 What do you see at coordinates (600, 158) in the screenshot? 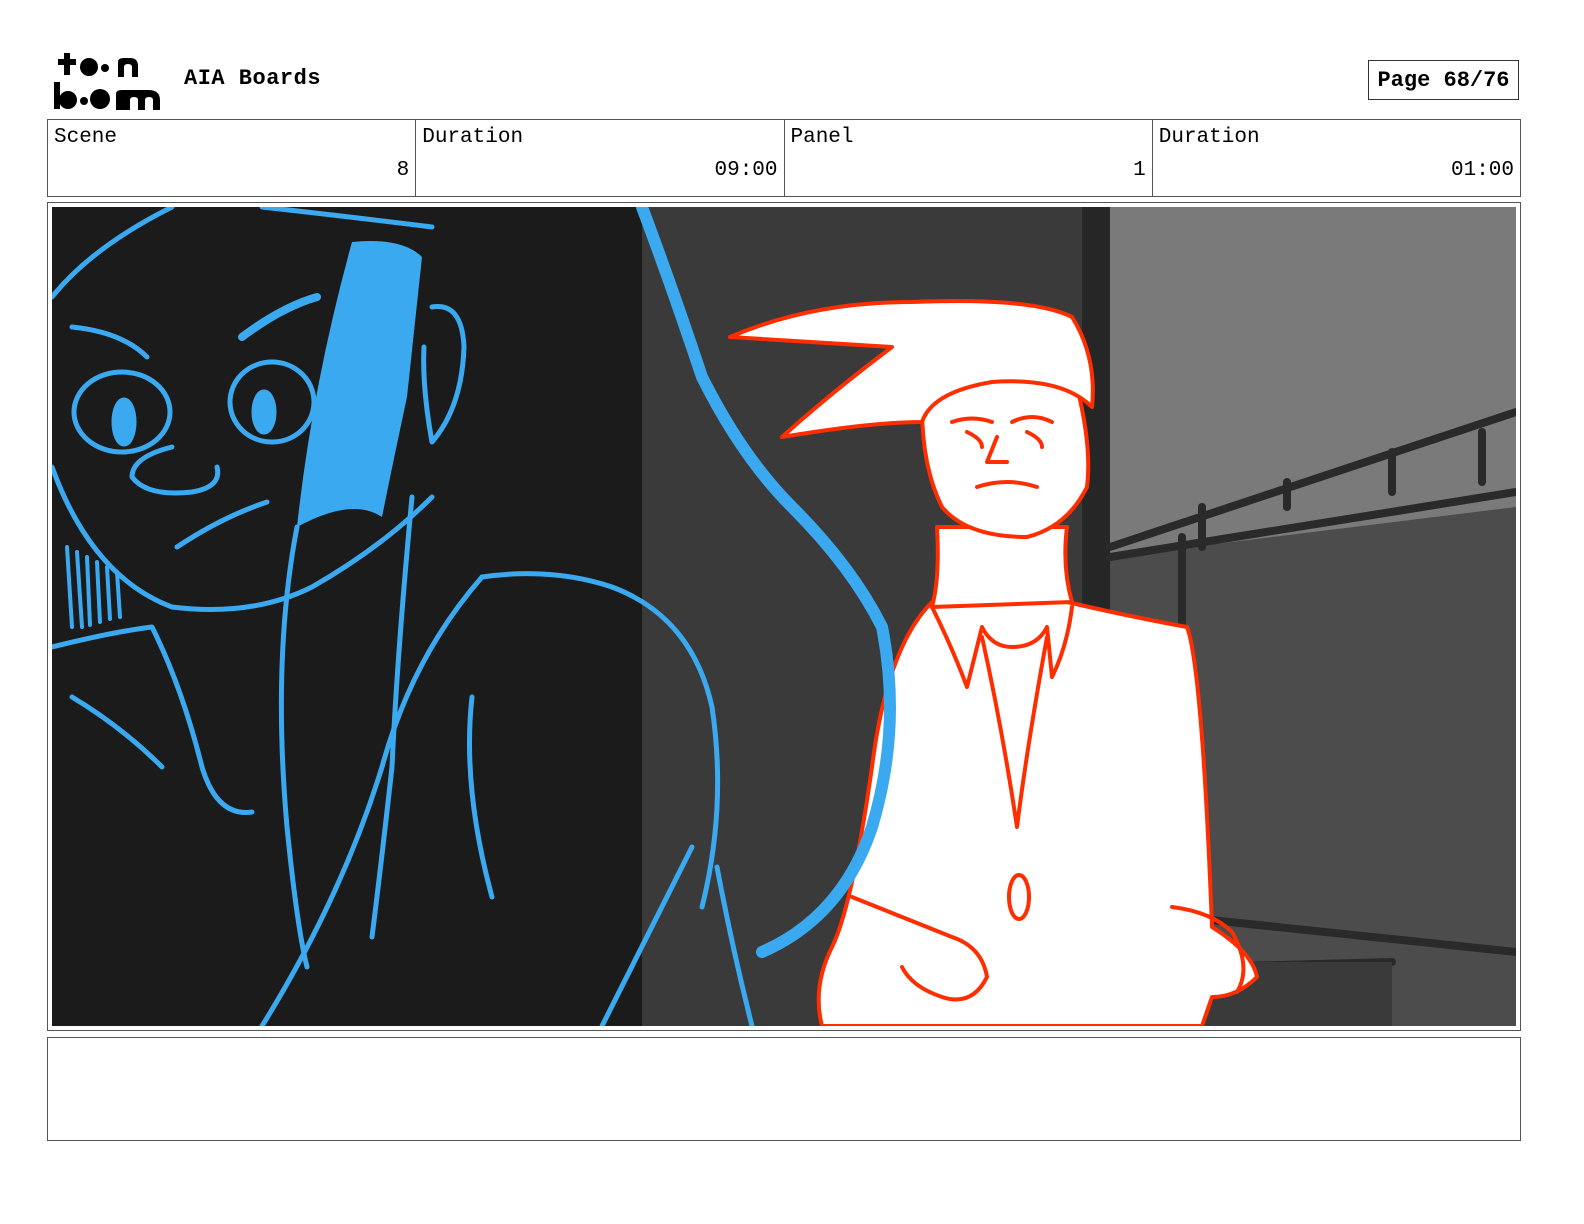
I see `scene-duration-cell: Duration 09:00` at bounding box center [600, 158].